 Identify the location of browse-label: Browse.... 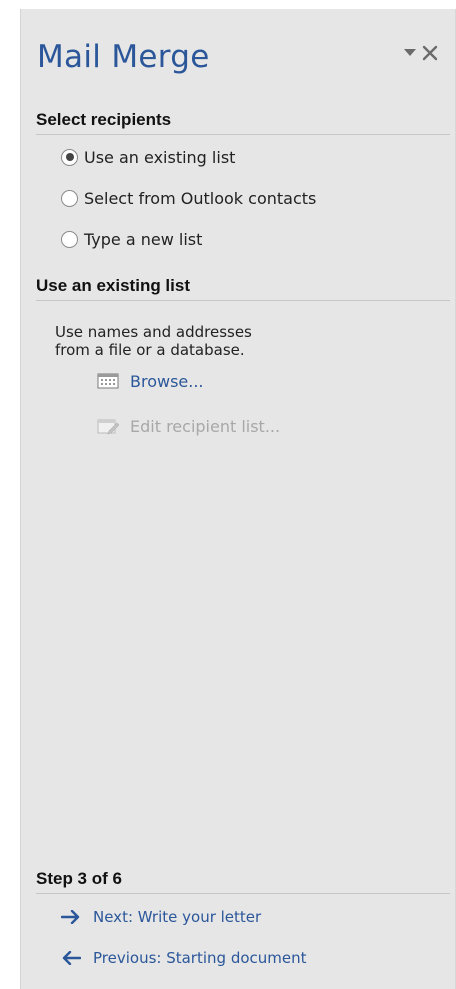
(167, 381).